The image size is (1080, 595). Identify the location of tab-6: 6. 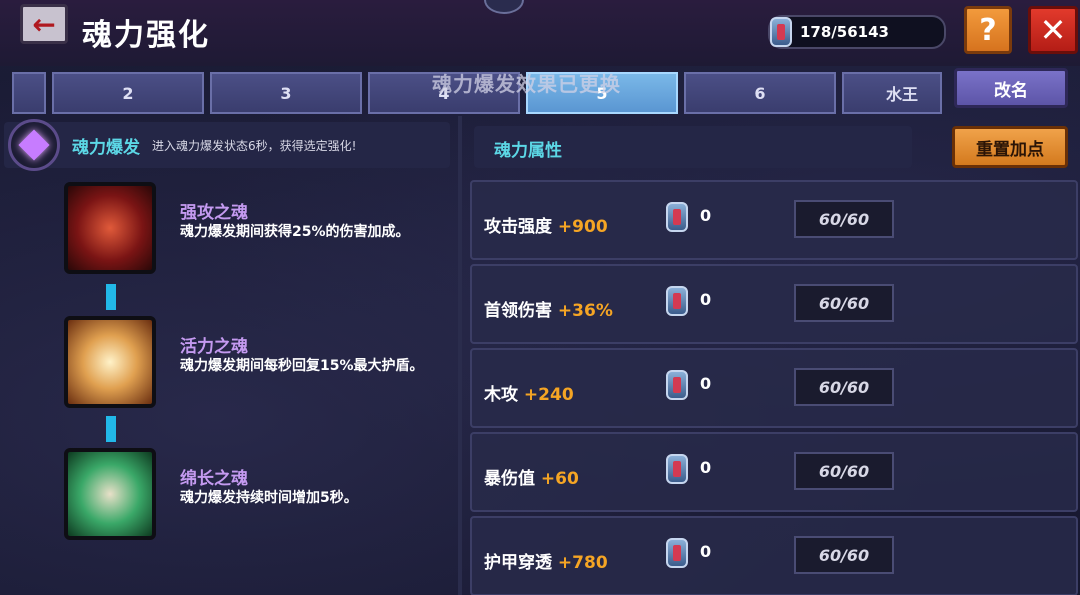
(760, 93).